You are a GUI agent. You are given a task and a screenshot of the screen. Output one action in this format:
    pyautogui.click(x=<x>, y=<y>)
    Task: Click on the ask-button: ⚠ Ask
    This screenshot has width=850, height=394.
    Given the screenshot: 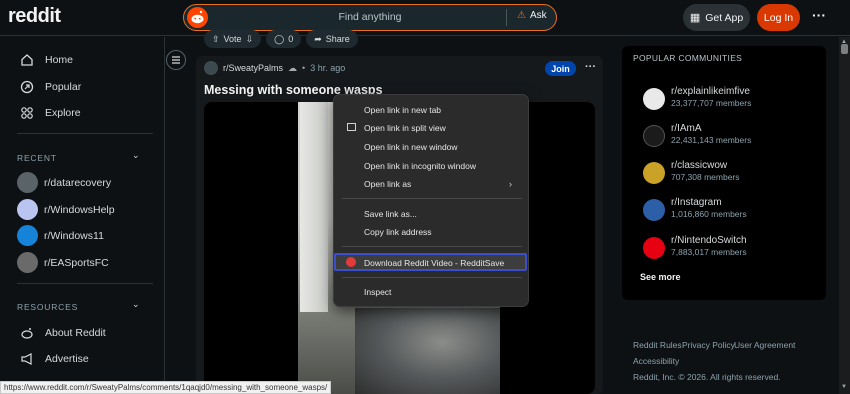 What is the action you would take?
    pyautogui.click(x=532, y=15)
    